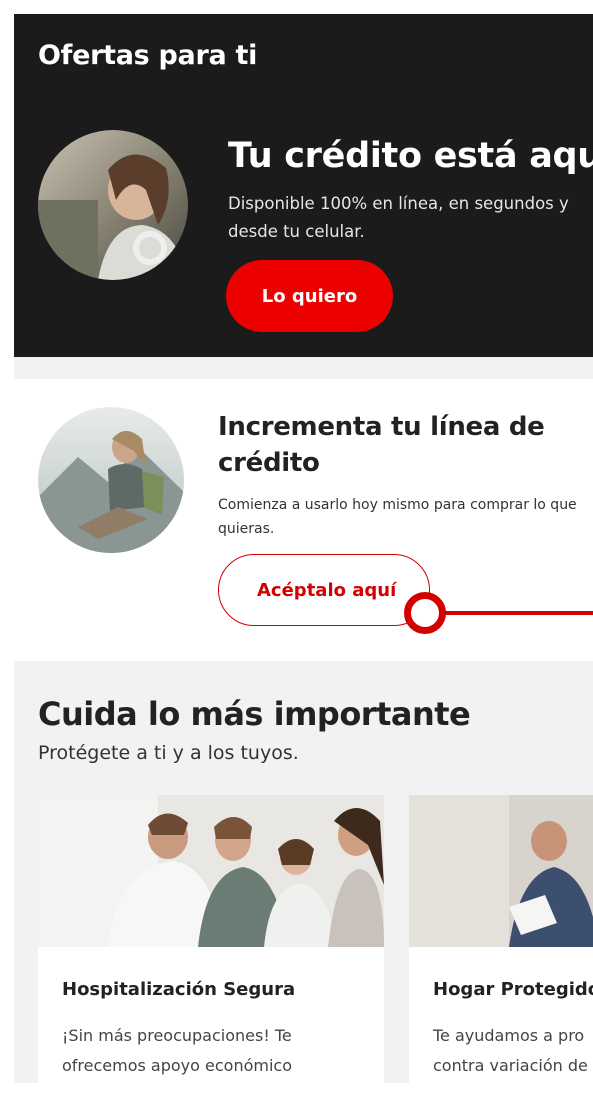 Image resolution: width=593 pixels, height=1097 pixels. What do you see at coordinates (177, 1065) in the screenshot?
I see `description-line: ofrecemos apoyo económico` at bounding box center [177, 1065].